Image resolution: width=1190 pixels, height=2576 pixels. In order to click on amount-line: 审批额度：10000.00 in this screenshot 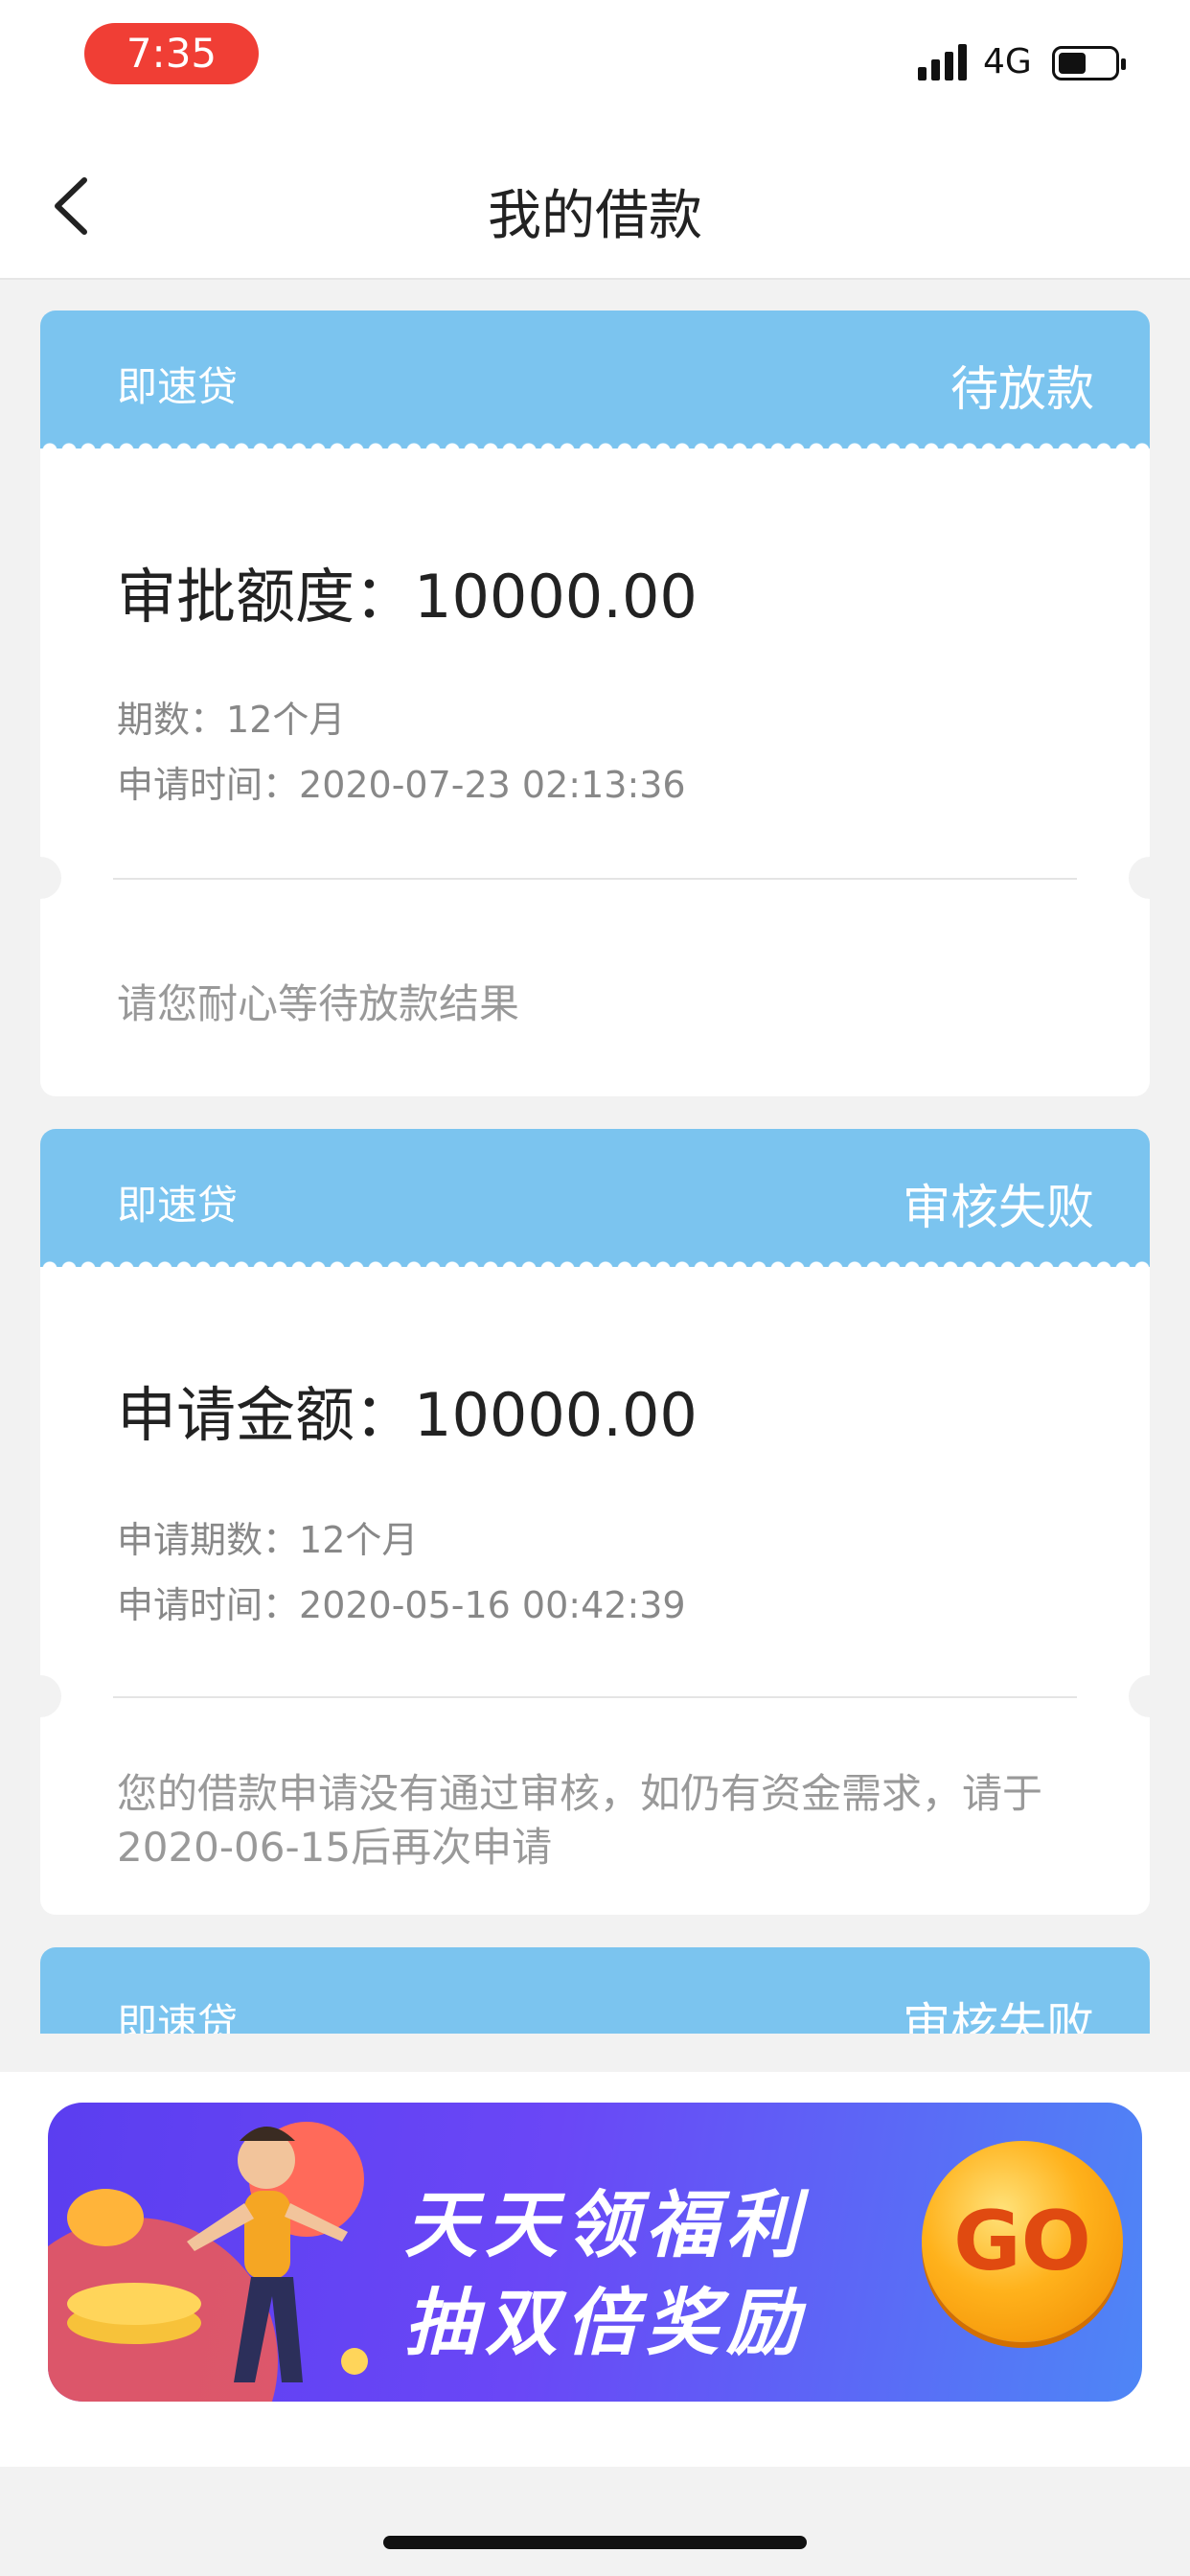, I will do `click(408, 591)`.